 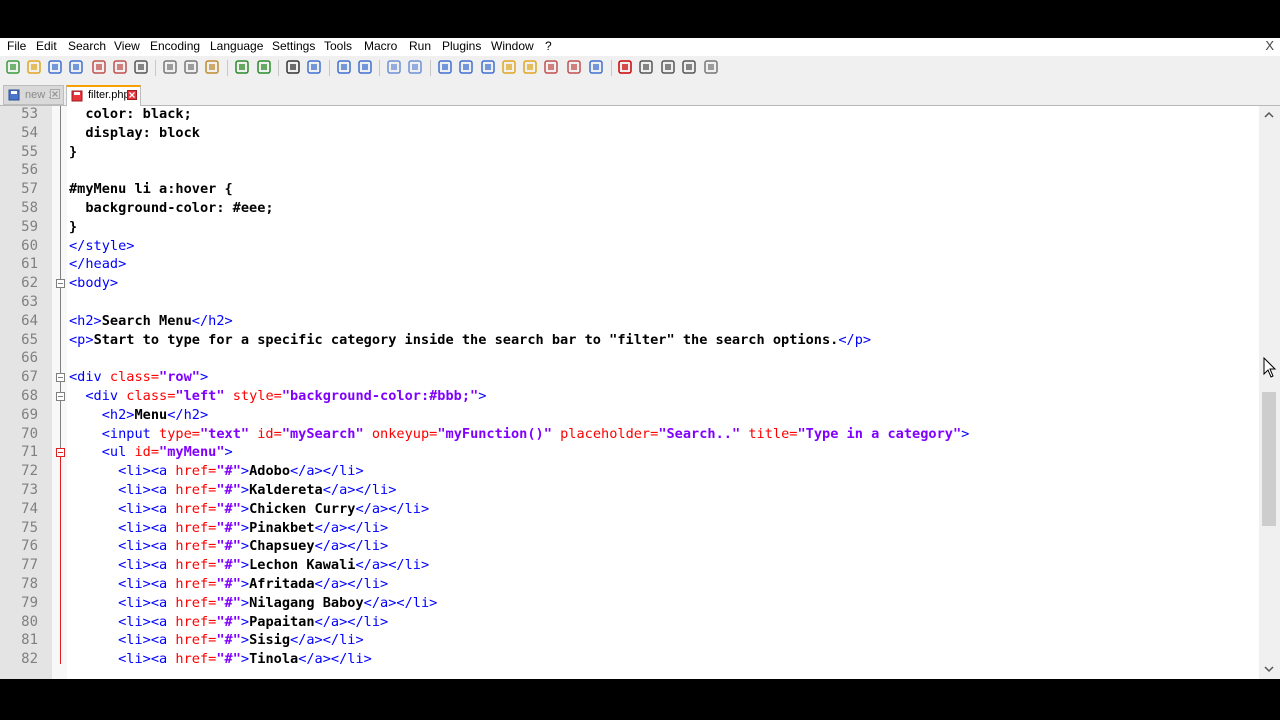 I want to click on save-all-icon, so click(x=76, y=67).